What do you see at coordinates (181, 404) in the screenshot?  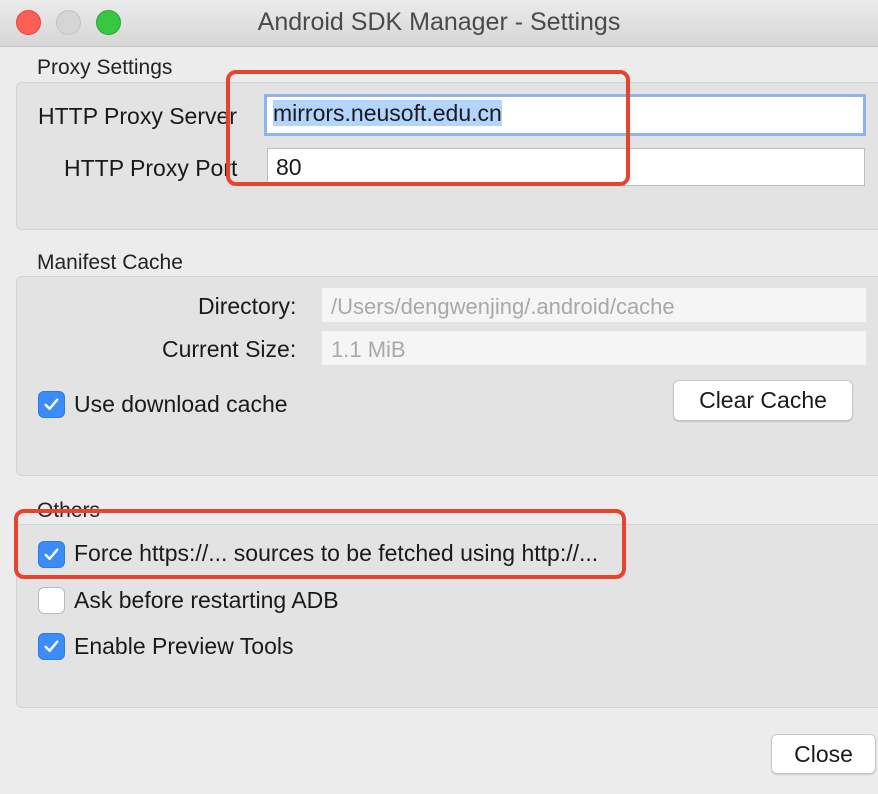 I see `use-download-cache-label: Use download cache` at bounding box center [181, 404].